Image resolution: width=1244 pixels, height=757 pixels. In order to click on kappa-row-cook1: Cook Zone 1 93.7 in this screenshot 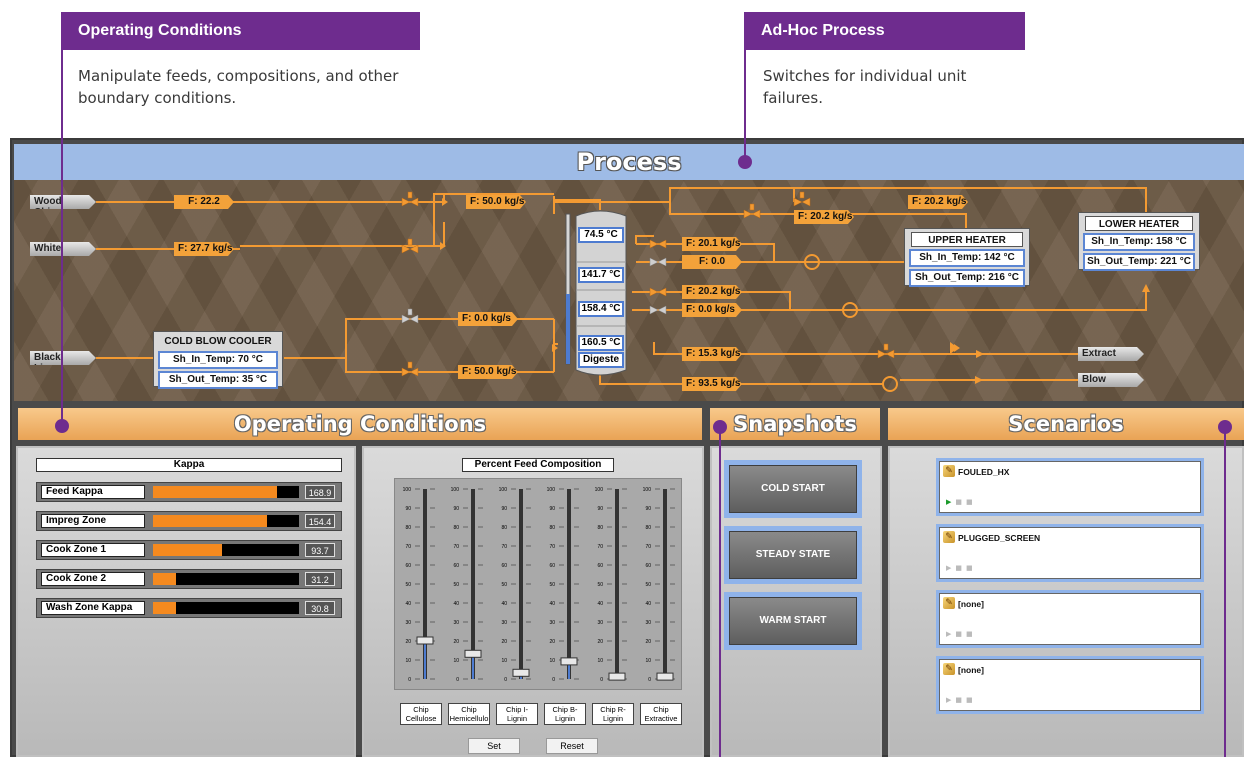, I will do `click(189, 550)`.